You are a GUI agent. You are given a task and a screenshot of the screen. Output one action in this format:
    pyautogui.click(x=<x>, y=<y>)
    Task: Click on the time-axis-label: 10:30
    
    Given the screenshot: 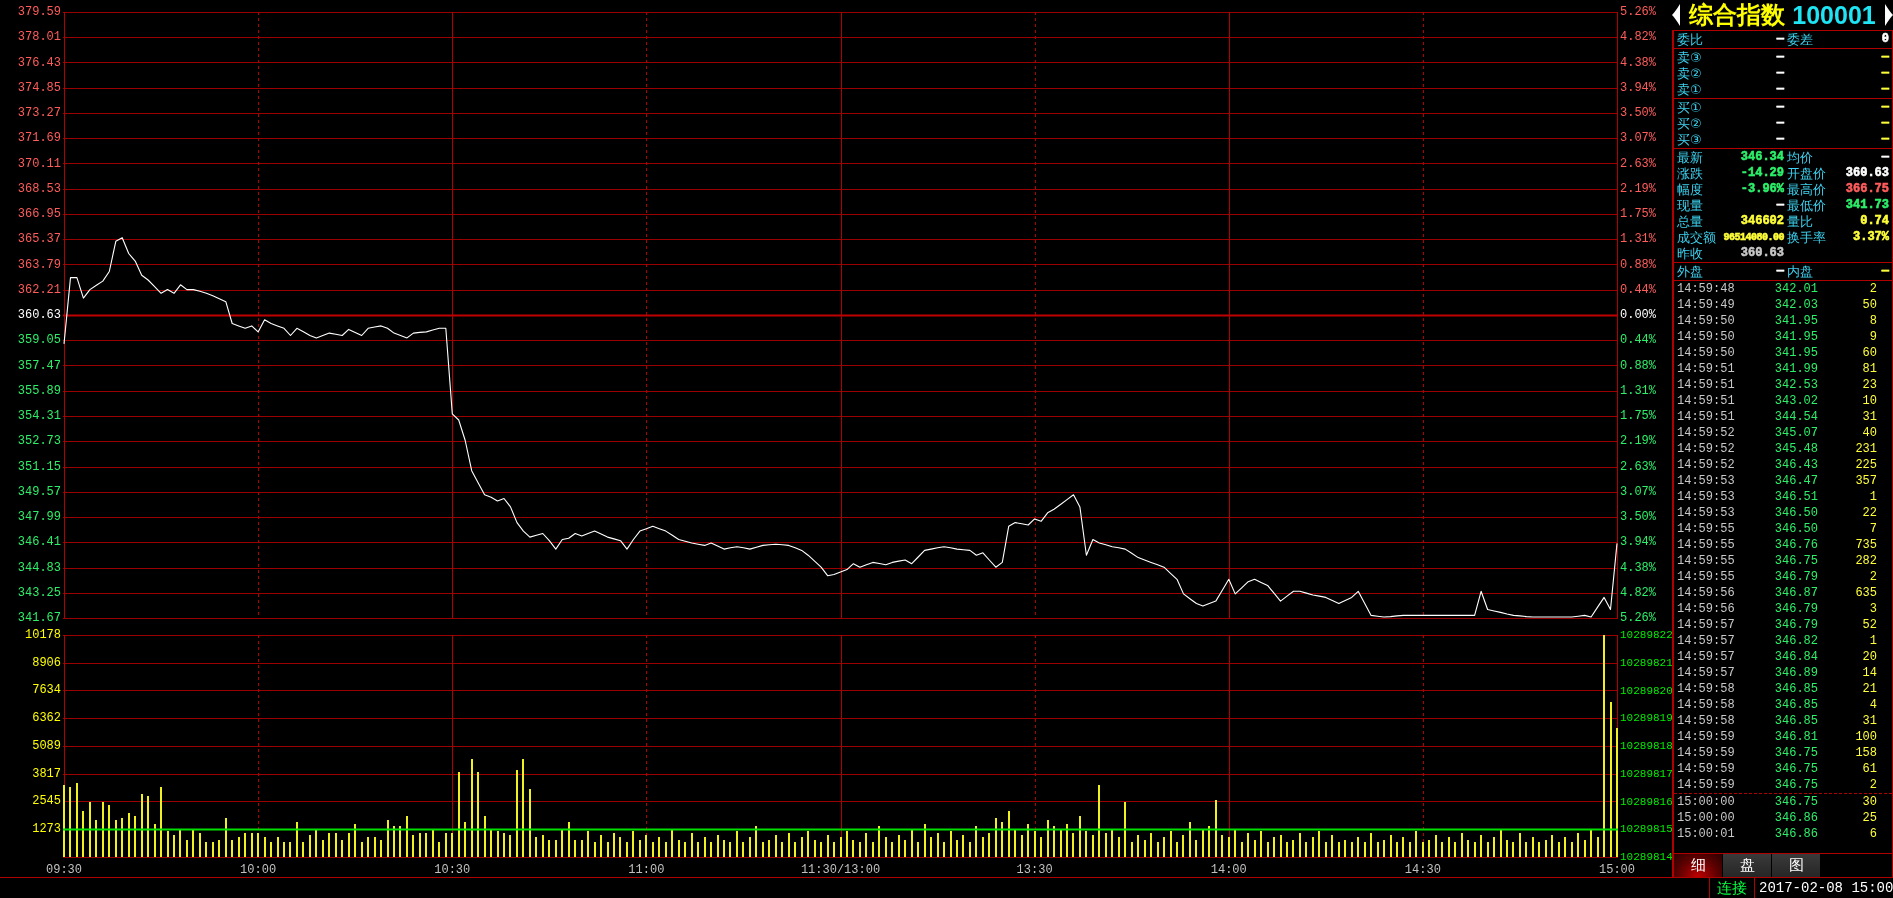 What is the action you would take?
    pyautogui.click(x=452, y=870)
    